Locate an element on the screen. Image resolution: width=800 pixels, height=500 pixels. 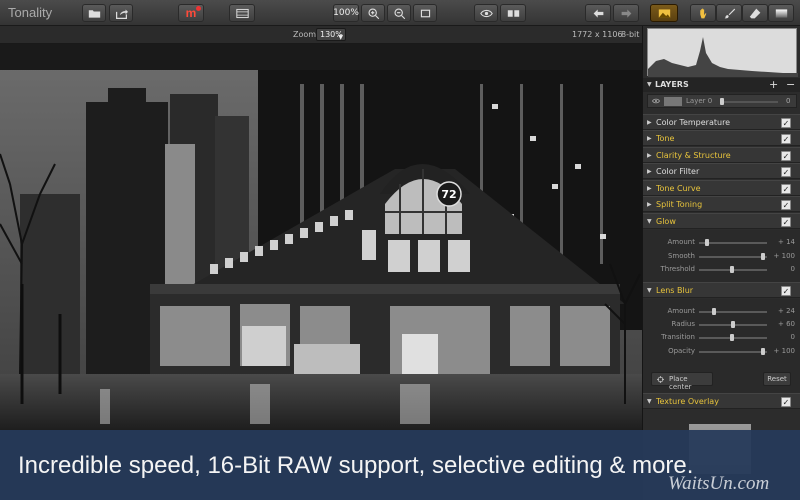
section-split-toning: ▶ Split Toning ✓ is located at coordinates (721, 204).